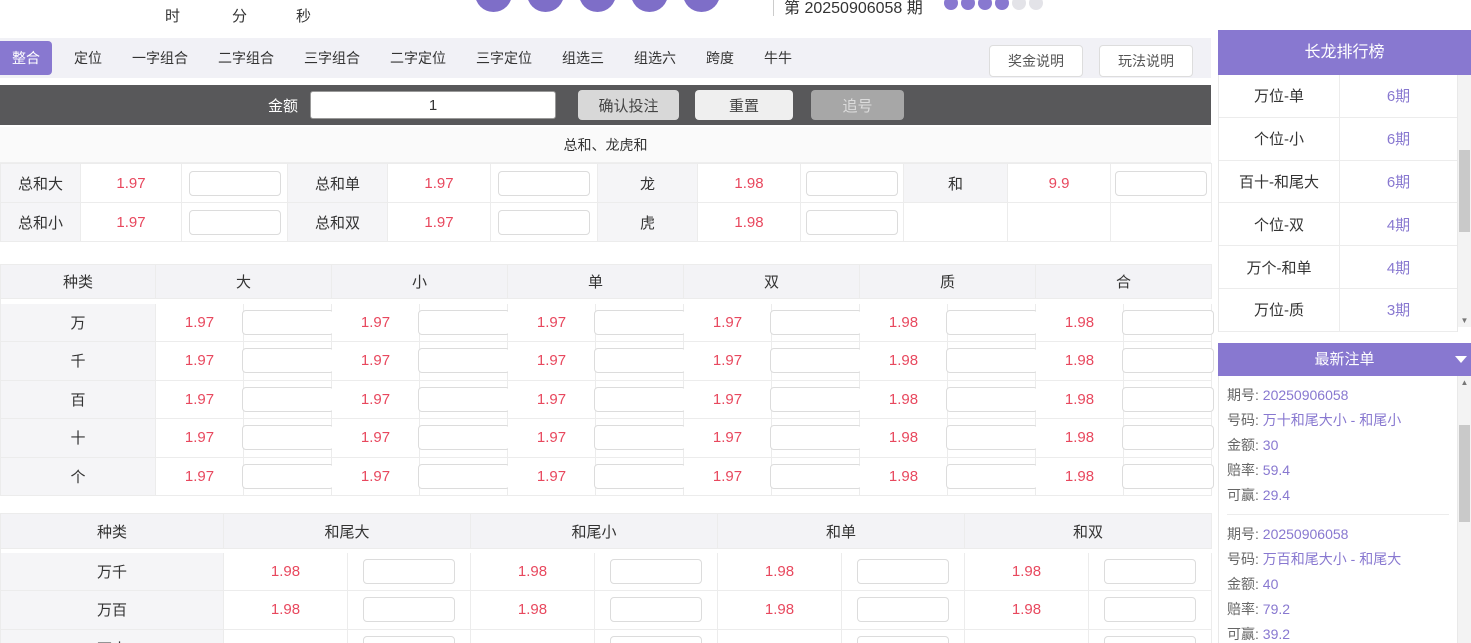 The width and height of the screenshot is (1471, 643). Describe the element at coordinates (1338, 267) in the screenshot. I see `dragon-rank-row: 万个-和单 4期` at that location.